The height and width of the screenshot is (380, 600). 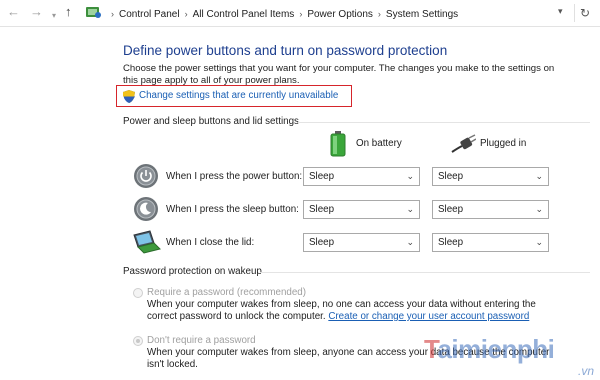 I want to click on section-heading-buttons: Power and sleep buttons and lid settings, so click(x=211, y=121).